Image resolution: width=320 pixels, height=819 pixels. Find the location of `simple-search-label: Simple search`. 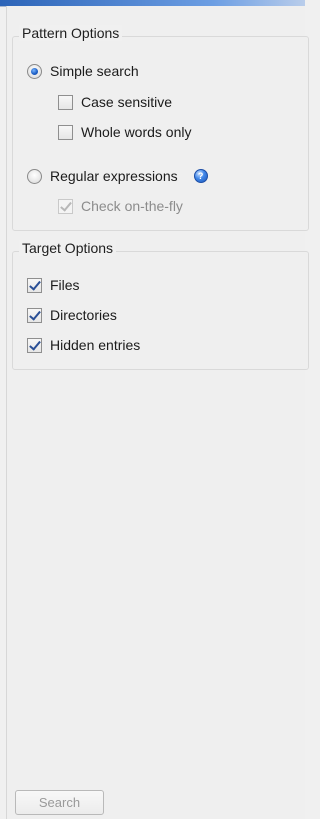

simple-search-label: Simple search is located at coordinates (94, 71).